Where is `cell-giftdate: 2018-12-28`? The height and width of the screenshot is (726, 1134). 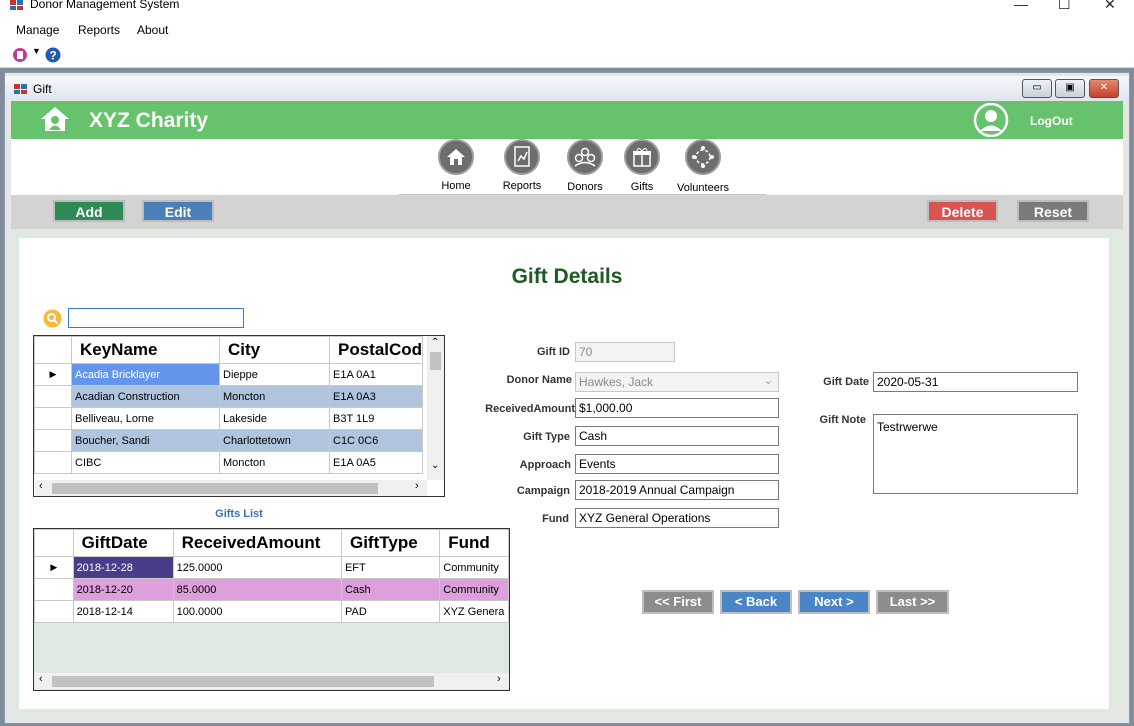
cell-giftdate: 2018-12-28 is located at coordinates (123, 567).